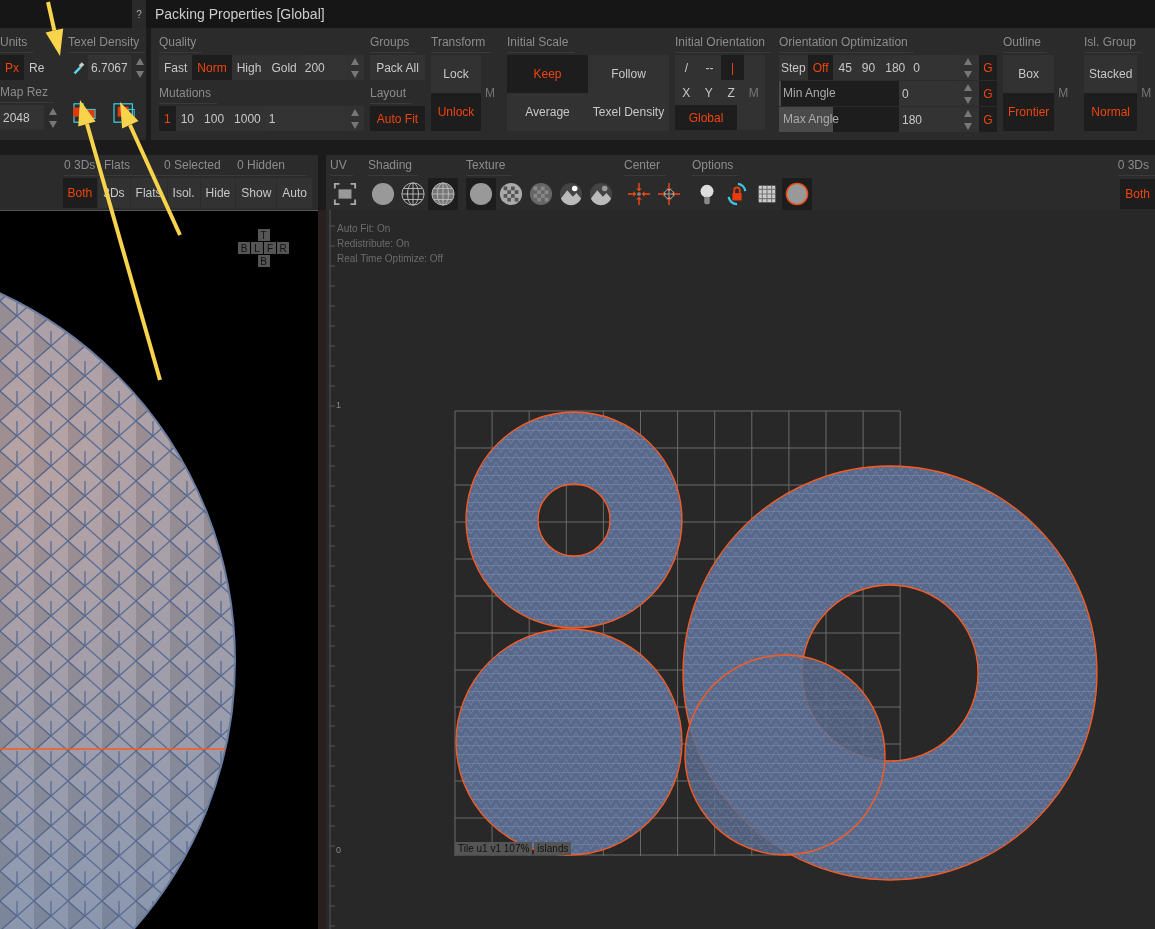 This screenshot has height=929, width=1155. What do you see at coordinates (247, 118) in the screenshot?
I see `mutations-option: 1000` at bounding box center [247, 118].